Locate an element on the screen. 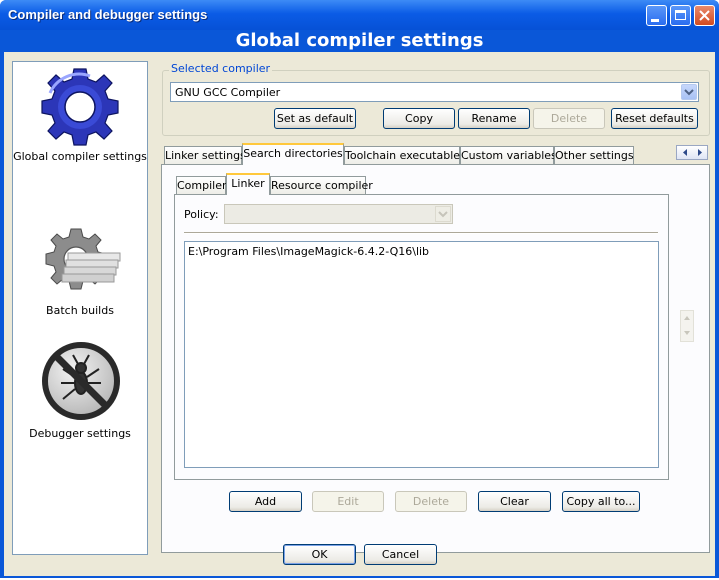 This screenshot has width=719, height=580. separator is located at coordinates (421, 233).